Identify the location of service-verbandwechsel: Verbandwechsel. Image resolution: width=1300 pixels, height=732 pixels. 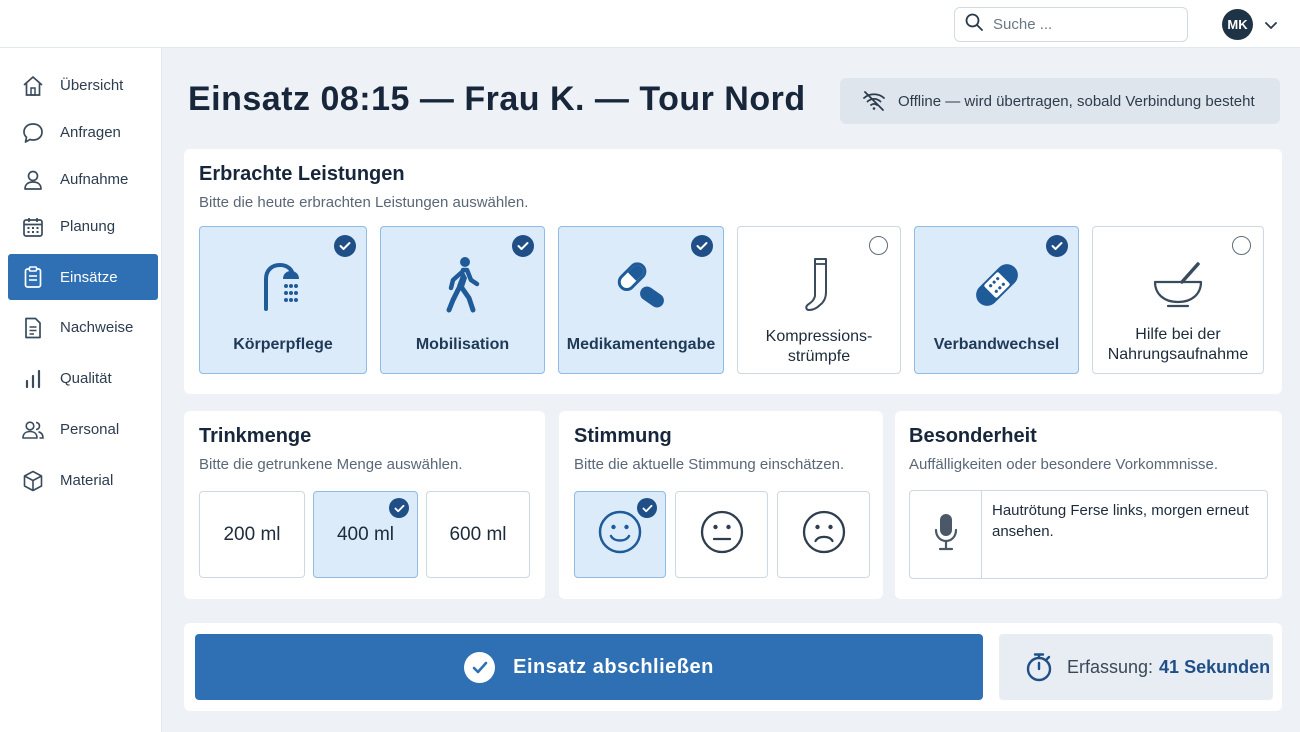
(996, 300).